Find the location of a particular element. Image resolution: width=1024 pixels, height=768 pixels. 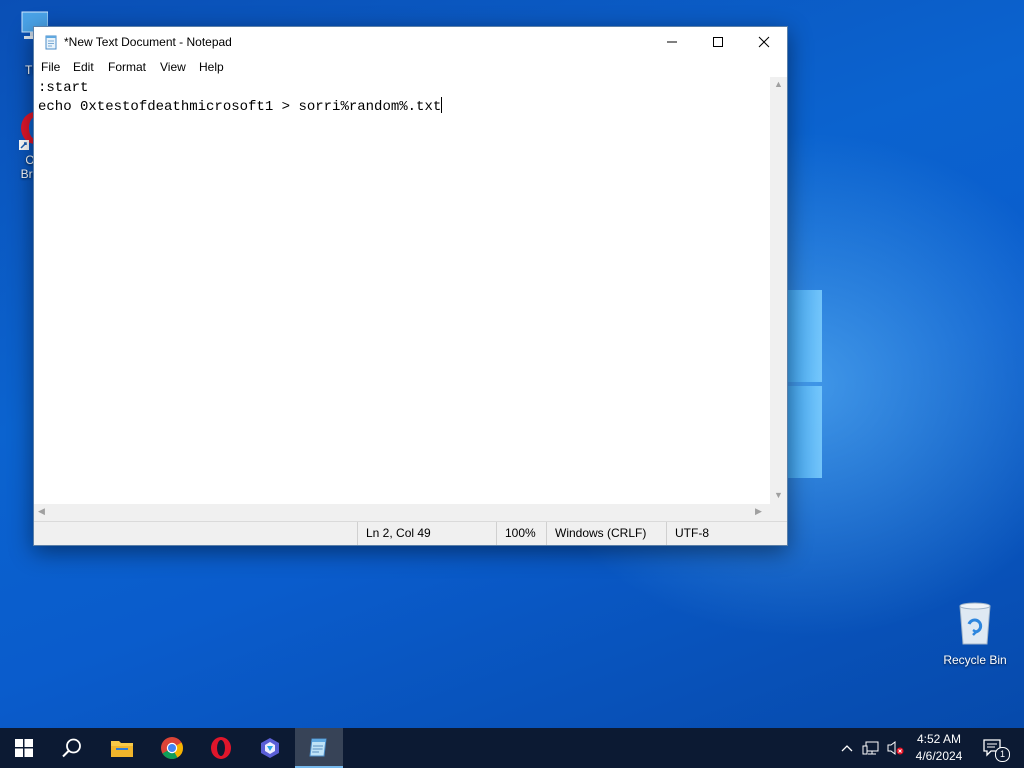

search-icon is located at coordinates (71, 748).